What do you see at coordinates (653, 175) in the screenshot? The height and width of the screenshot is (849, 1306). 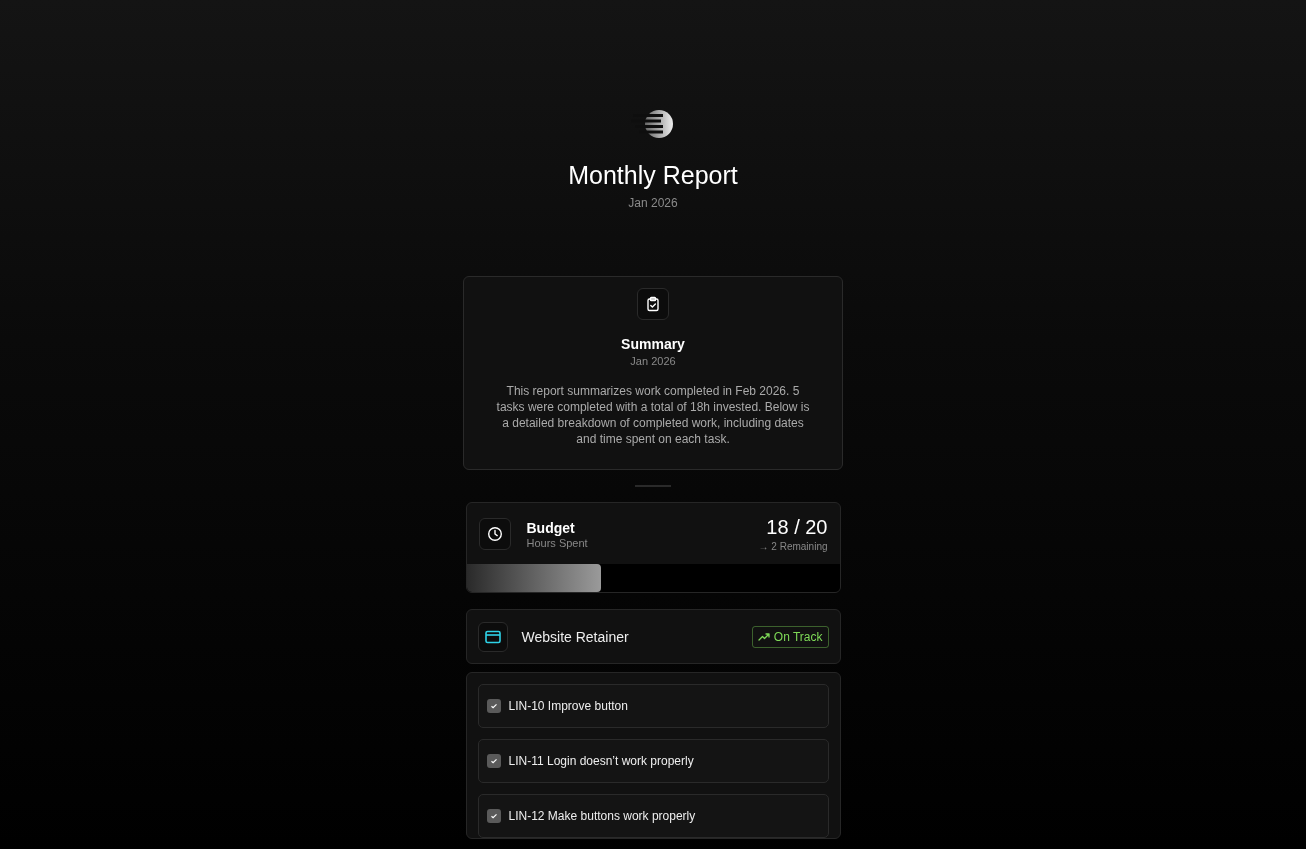 I see `report-title: Monthly Report` at bounding box center [653, 175].